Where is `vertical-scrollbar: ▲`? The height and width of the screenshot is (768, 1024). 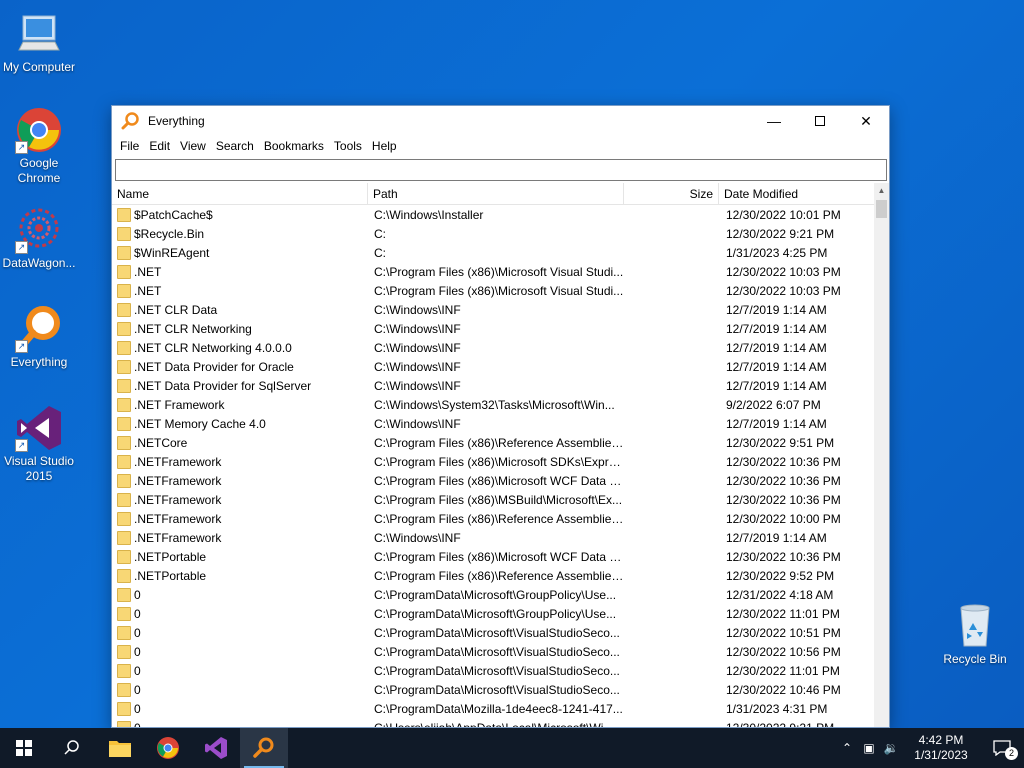 vertical-scrollbar: ▲ is located at coordinates (881, 455).